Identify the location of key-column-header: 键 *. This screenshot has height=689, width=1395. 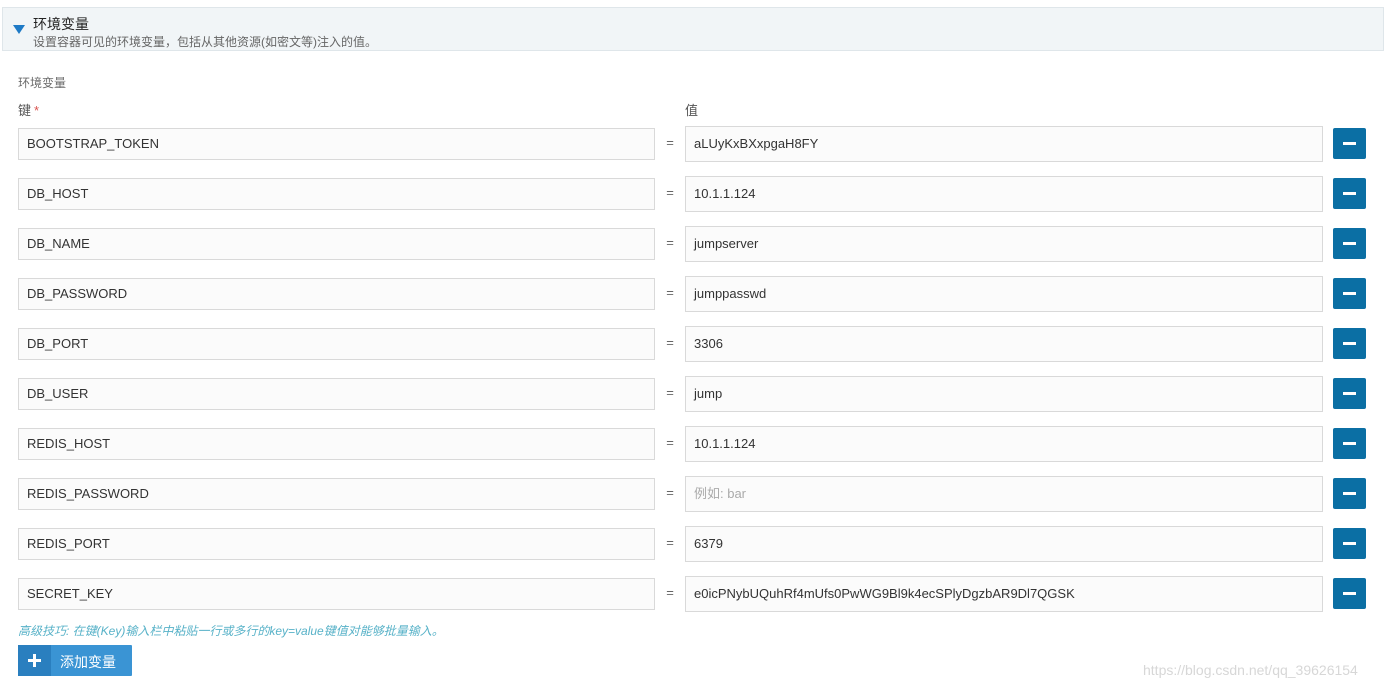
(28, 109).